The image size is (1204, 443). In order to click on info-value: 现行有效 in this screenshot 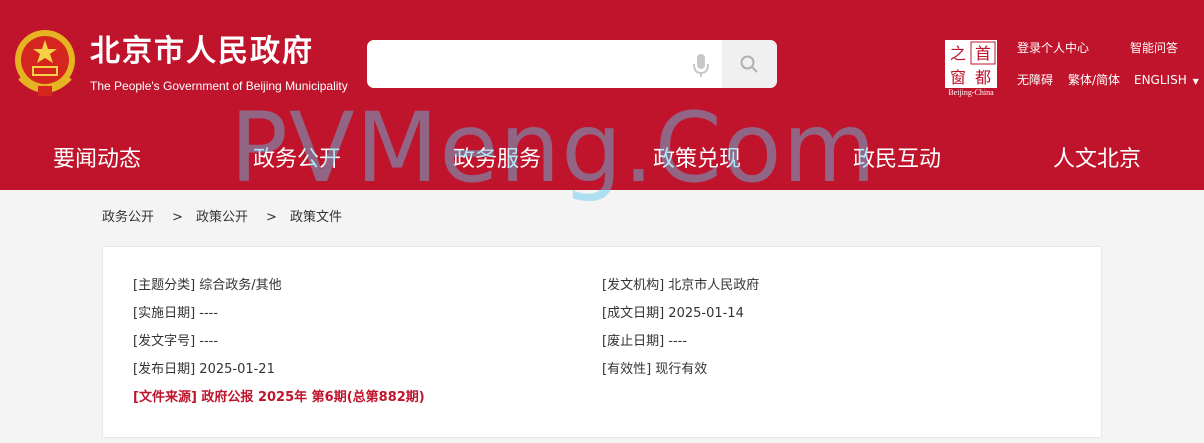, I will do `click(681, 369)`.